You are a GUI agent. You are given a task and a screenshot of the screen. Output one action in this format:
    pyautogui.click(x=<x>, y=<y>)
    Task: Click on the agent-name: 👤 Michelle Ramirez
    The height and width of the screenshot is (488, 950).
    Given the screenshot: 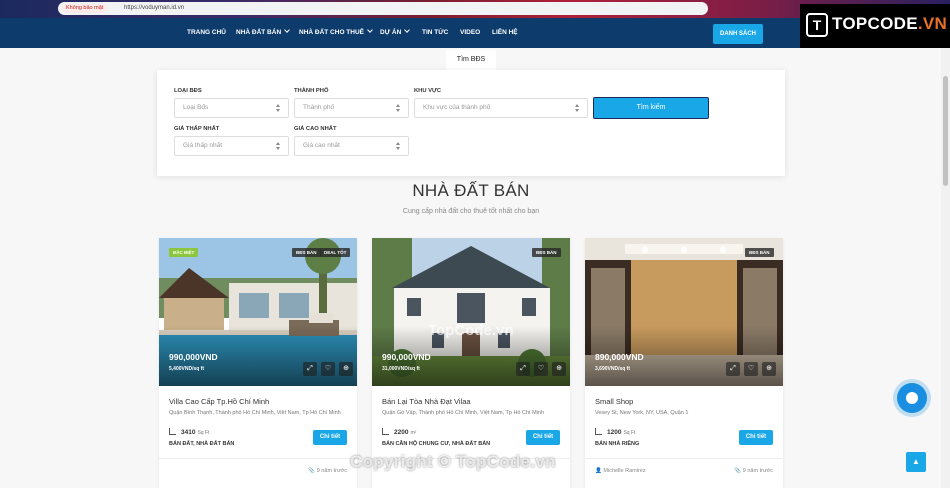 What is the action you would take?
    pyautogui.click(x=620, y=471)
    